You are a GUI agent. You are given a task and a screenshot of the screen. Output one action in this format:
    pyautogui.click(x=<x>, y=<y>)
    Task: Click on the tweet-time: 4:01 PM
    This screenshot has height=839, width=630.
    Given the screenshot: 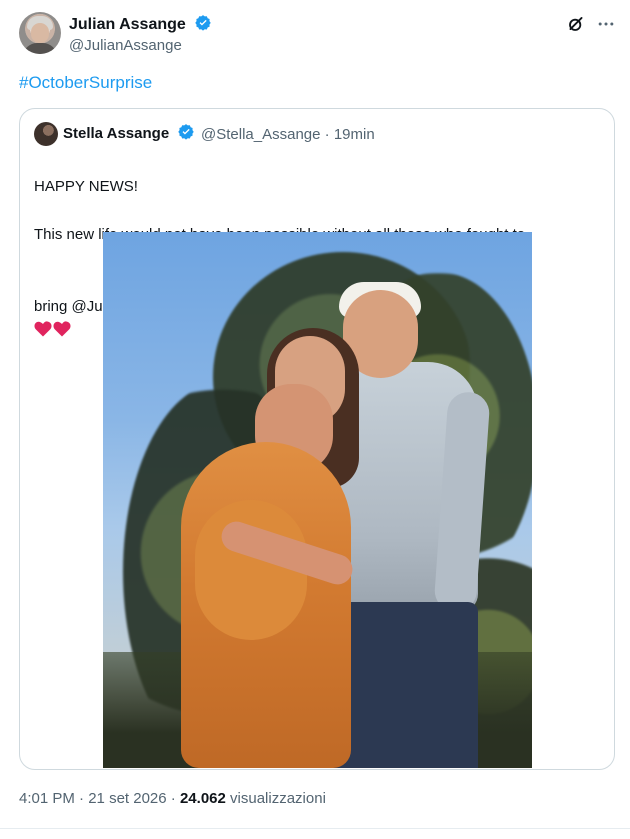 What is the action you would take?
    pyautogui.click(x=47, y=798)
    